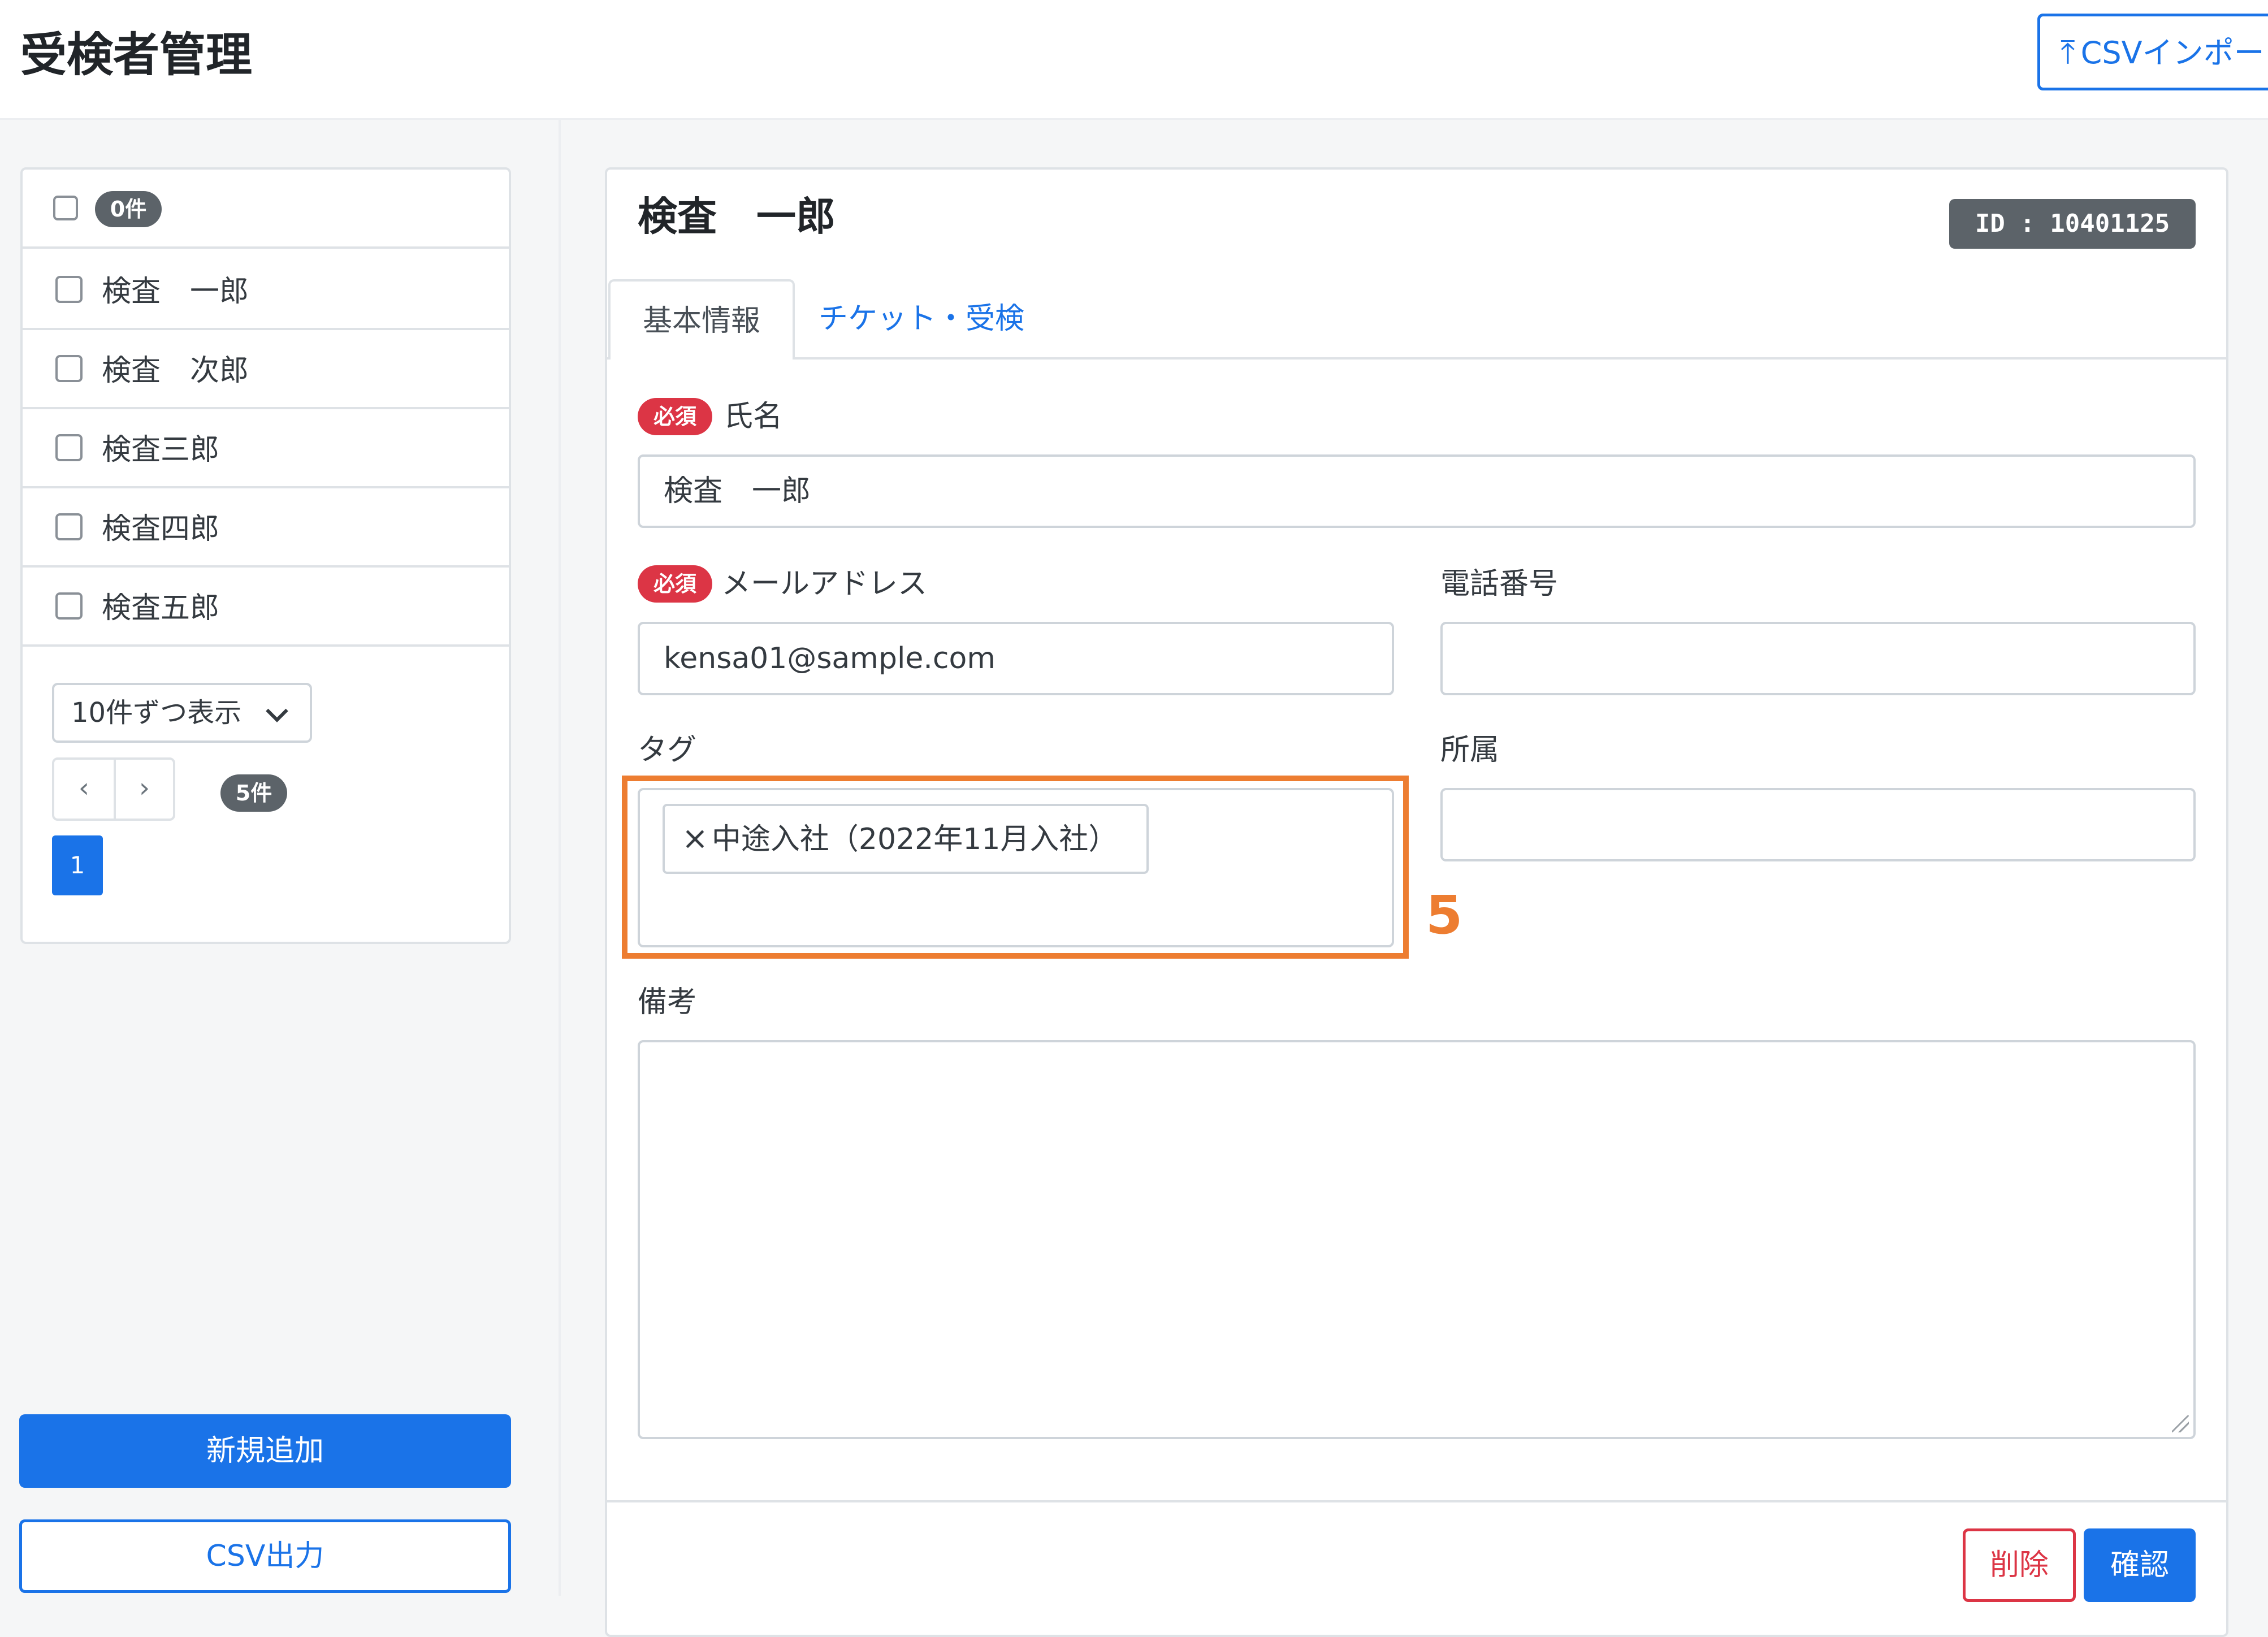  Describe the element at coordinates (265, 1451) in the screenshot. I see `add-examinee-button: 新規追加` at that location.